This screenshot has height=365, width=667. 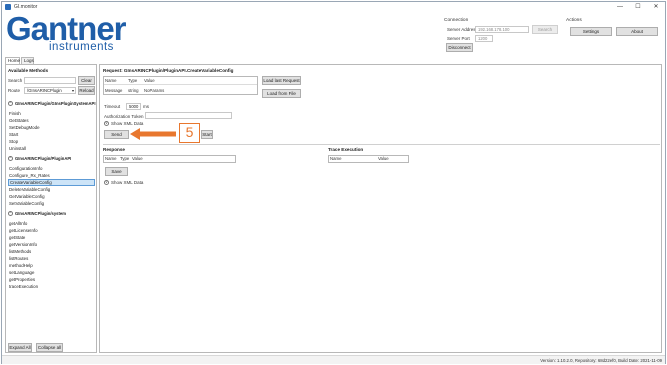 What do you see at coordinates (22, 279) in the screenshot?
I see `method-item: getProperties` at bounding box center [22, 279].